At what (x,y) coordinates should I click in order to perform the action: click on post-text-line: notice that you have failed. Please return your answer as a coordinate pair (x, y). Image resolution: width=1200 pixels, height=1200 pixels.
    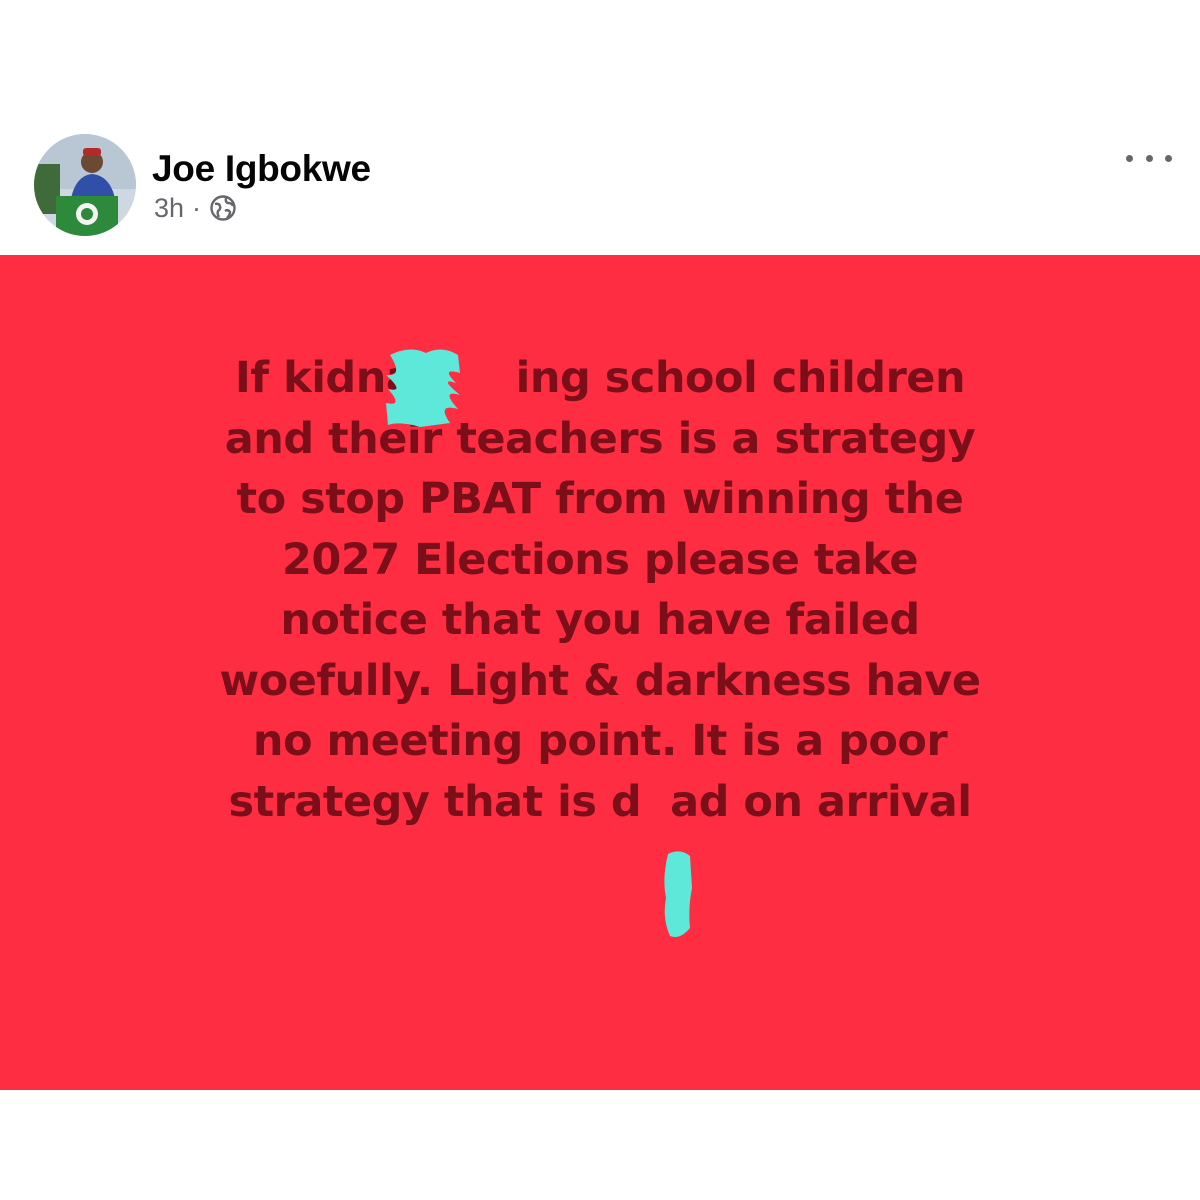
    Looking at the image, I should click on (600, 620).